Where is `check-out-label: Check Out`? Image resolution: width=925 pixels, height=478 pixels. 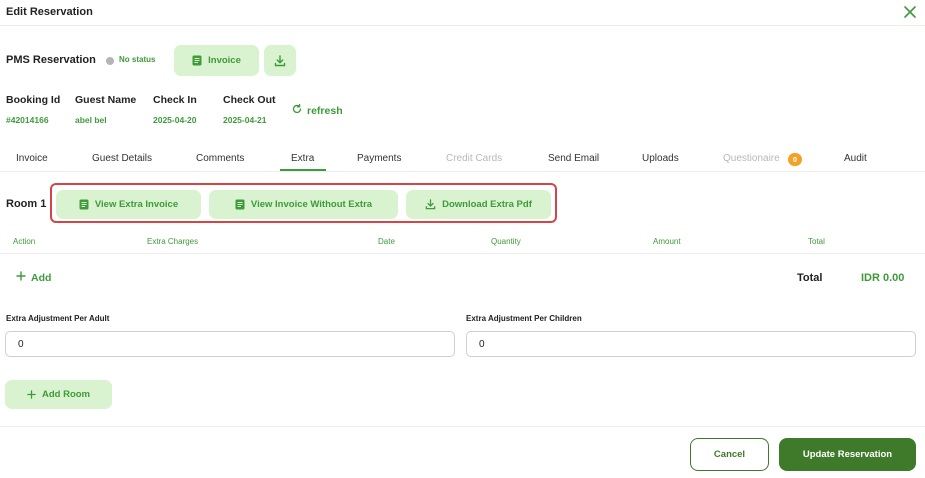 check-out-label: Check Out is located at coordinates (249, 100).